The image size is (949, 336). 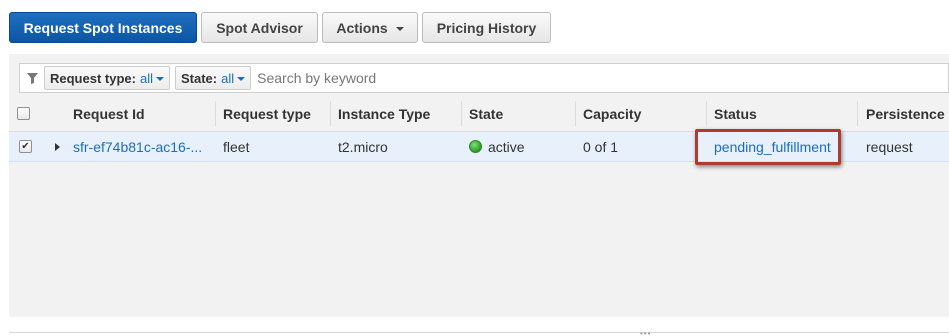 I want to click on request-type-filter-value: all, so click(x=146, y=78).